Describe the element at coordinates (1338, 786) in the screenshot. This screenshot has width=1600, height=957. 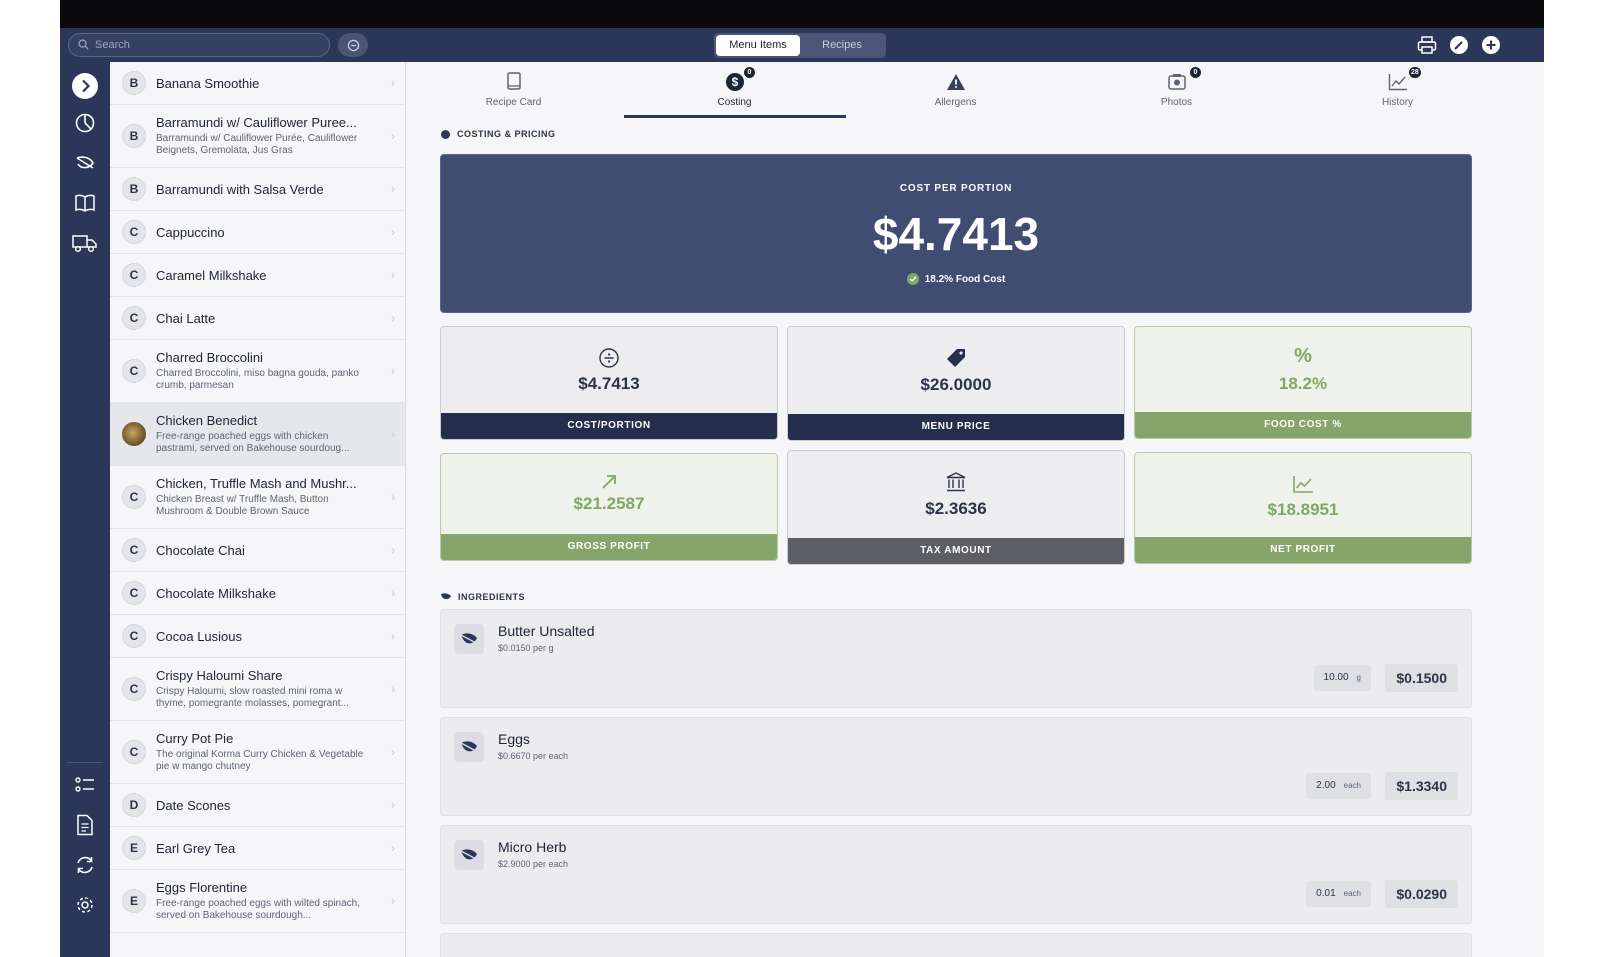
I see `quantity-field: 2.00 each` at that location.